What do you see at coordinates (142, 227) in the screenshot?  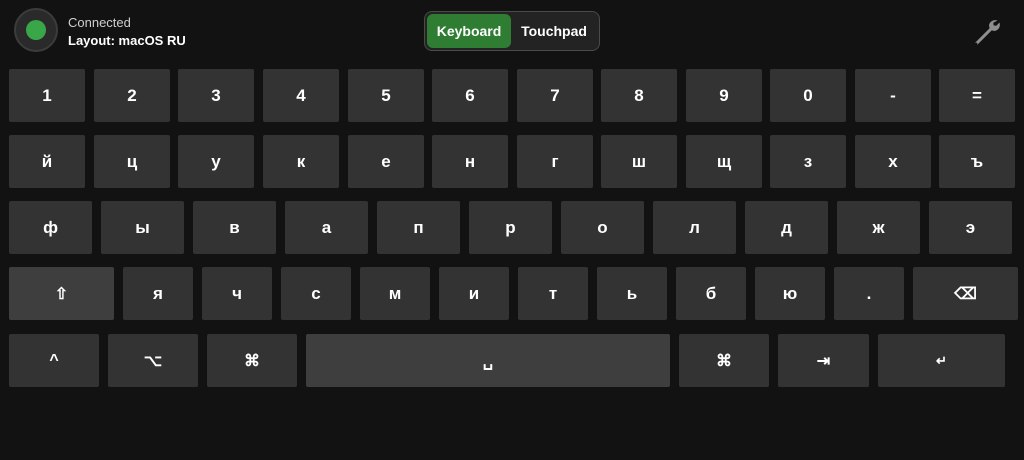 I see `key-letter: ы` at bounding box center [142, 227].